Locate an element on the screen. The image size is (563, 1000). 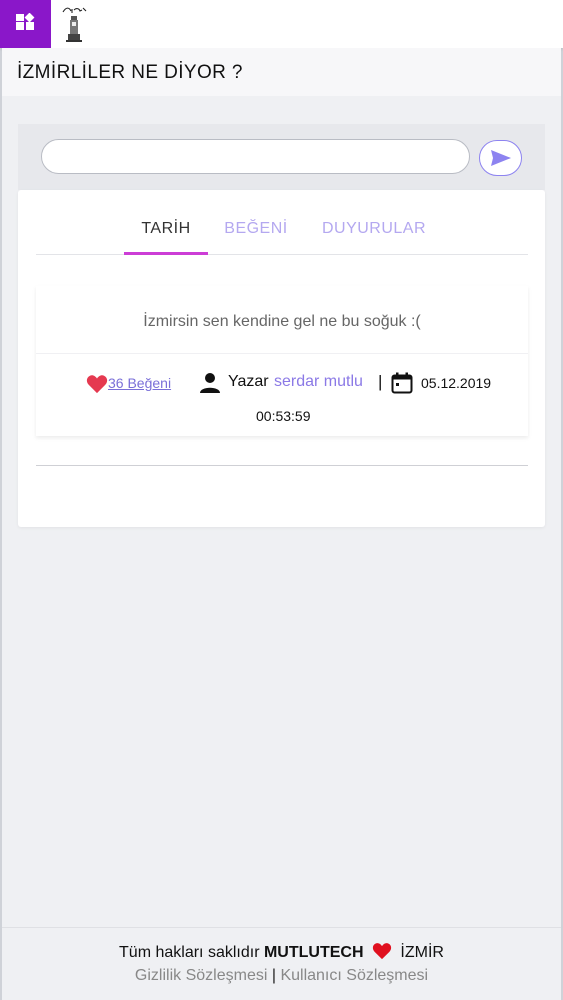
post-text: İzmirsin sen kendine gel ne bu soğuk :( is located at coordinates (282, 321).